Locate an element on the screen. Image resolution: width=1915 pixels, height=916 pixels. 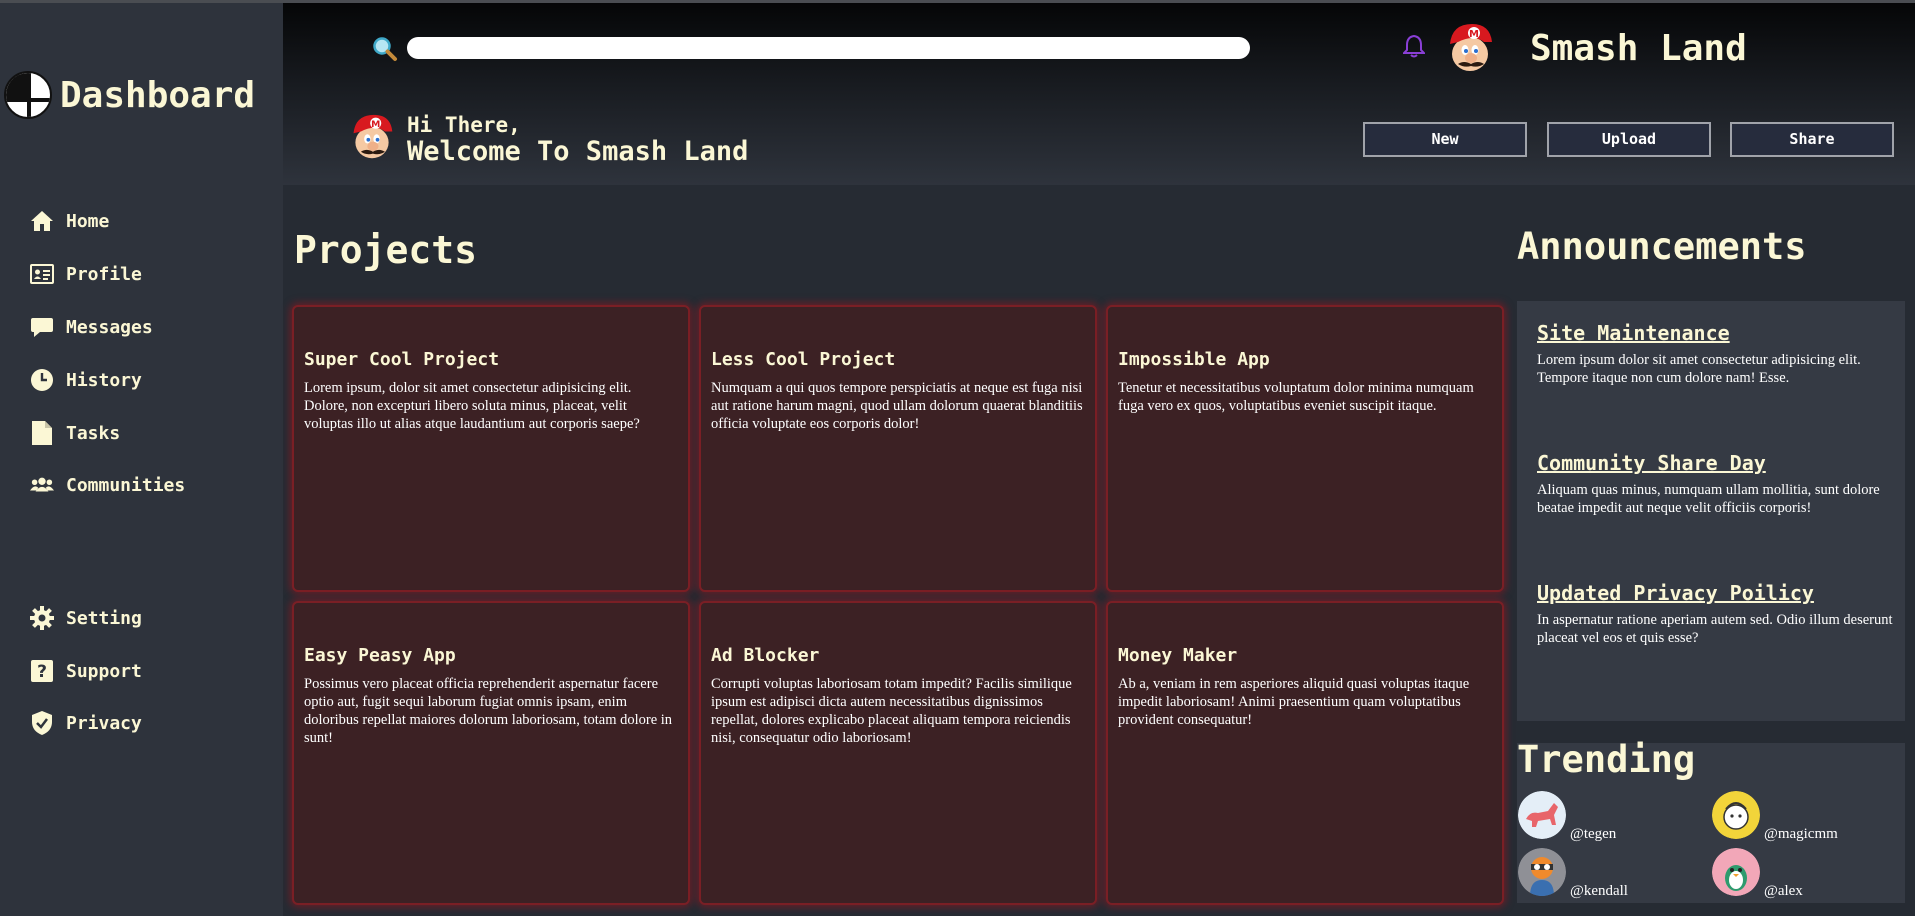
home-icon is located at coordinates (42, 221).